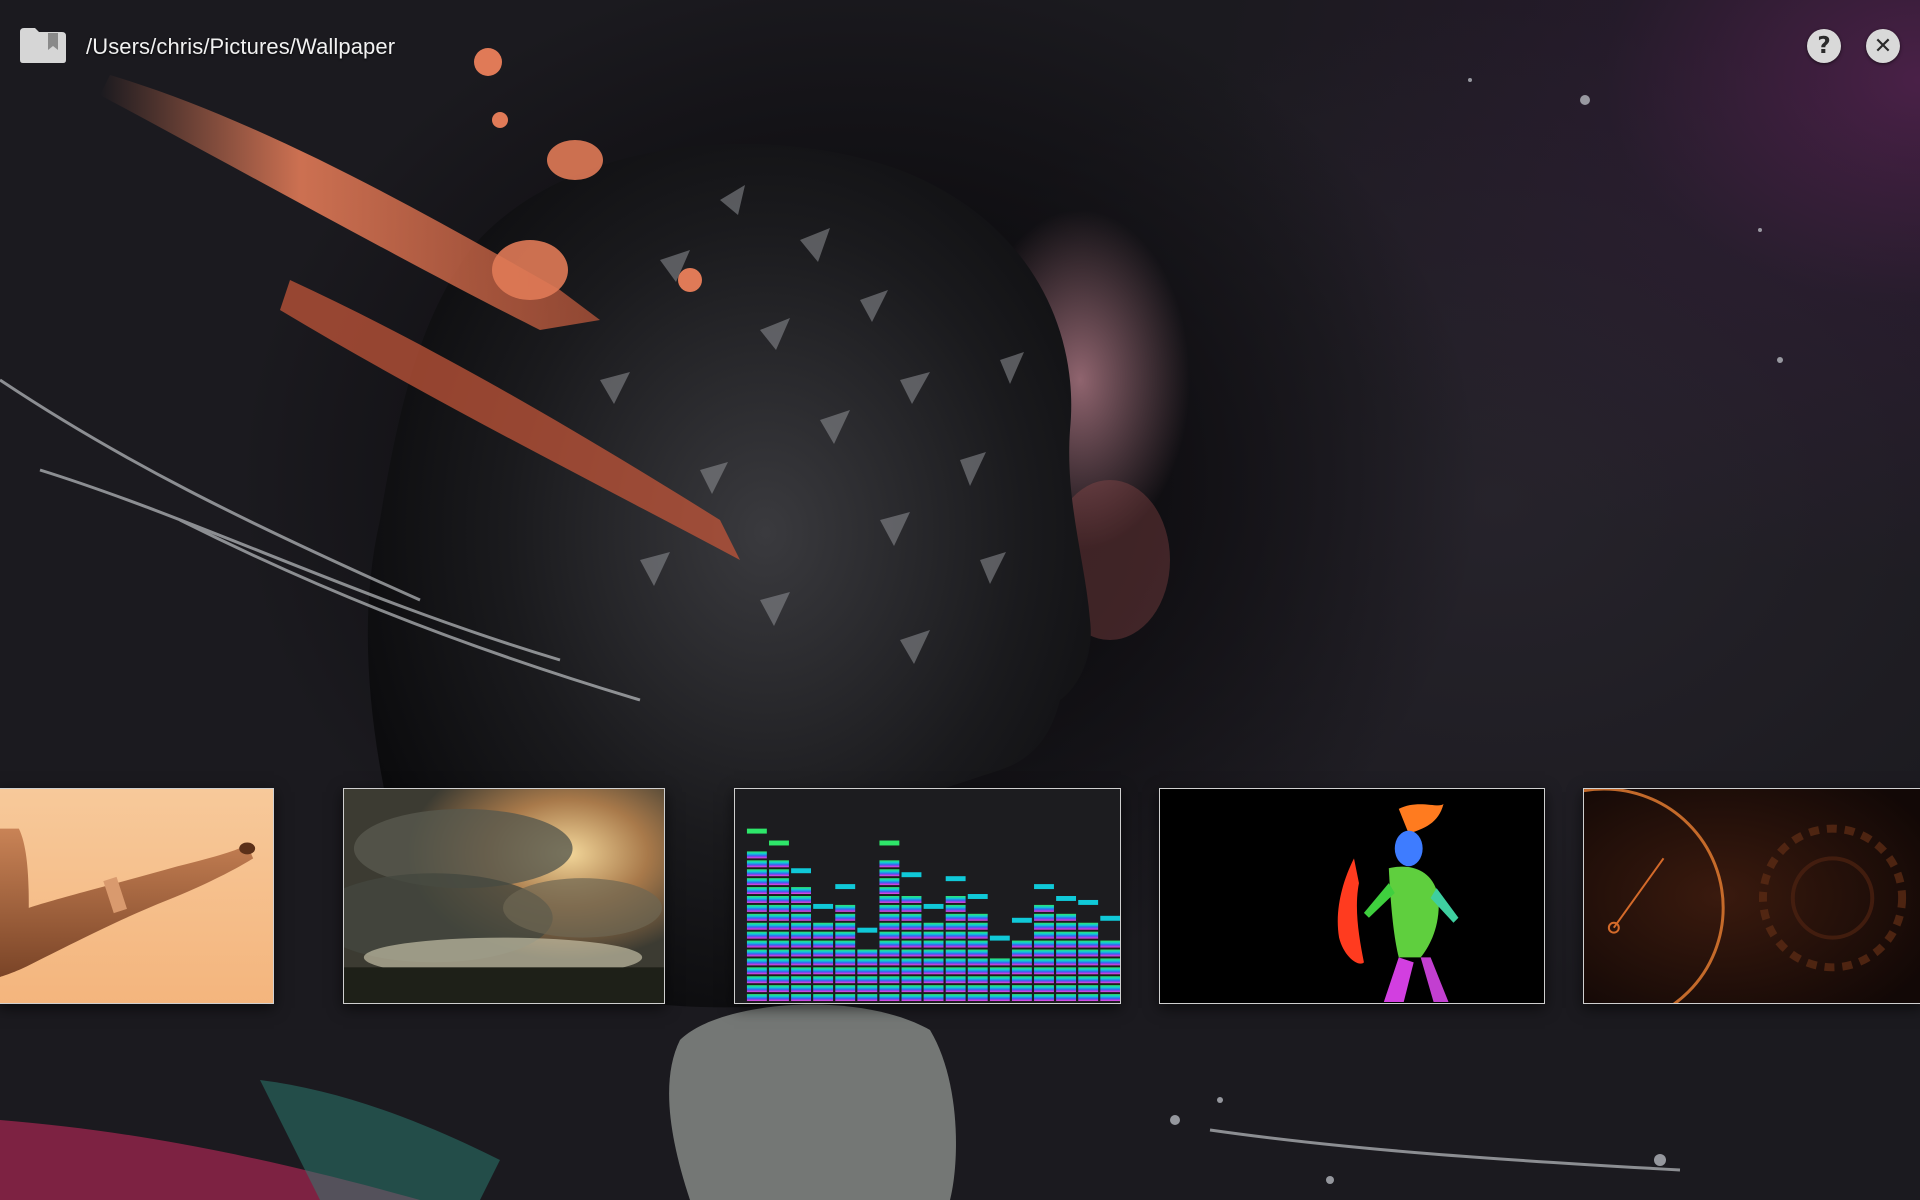  I want to click on clock-thumbnail-image, so click(1752, 896).